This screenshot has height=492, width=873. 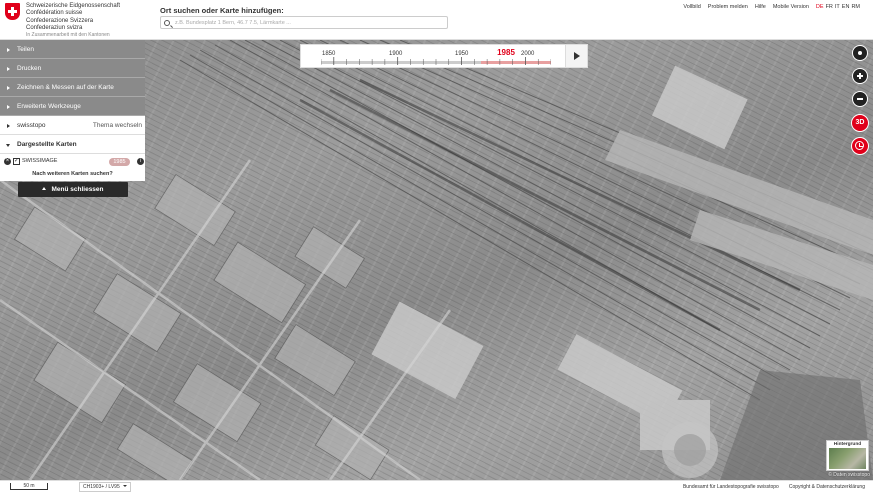 I want to click on 3d-button: 3D, so click(x=860, y=123).